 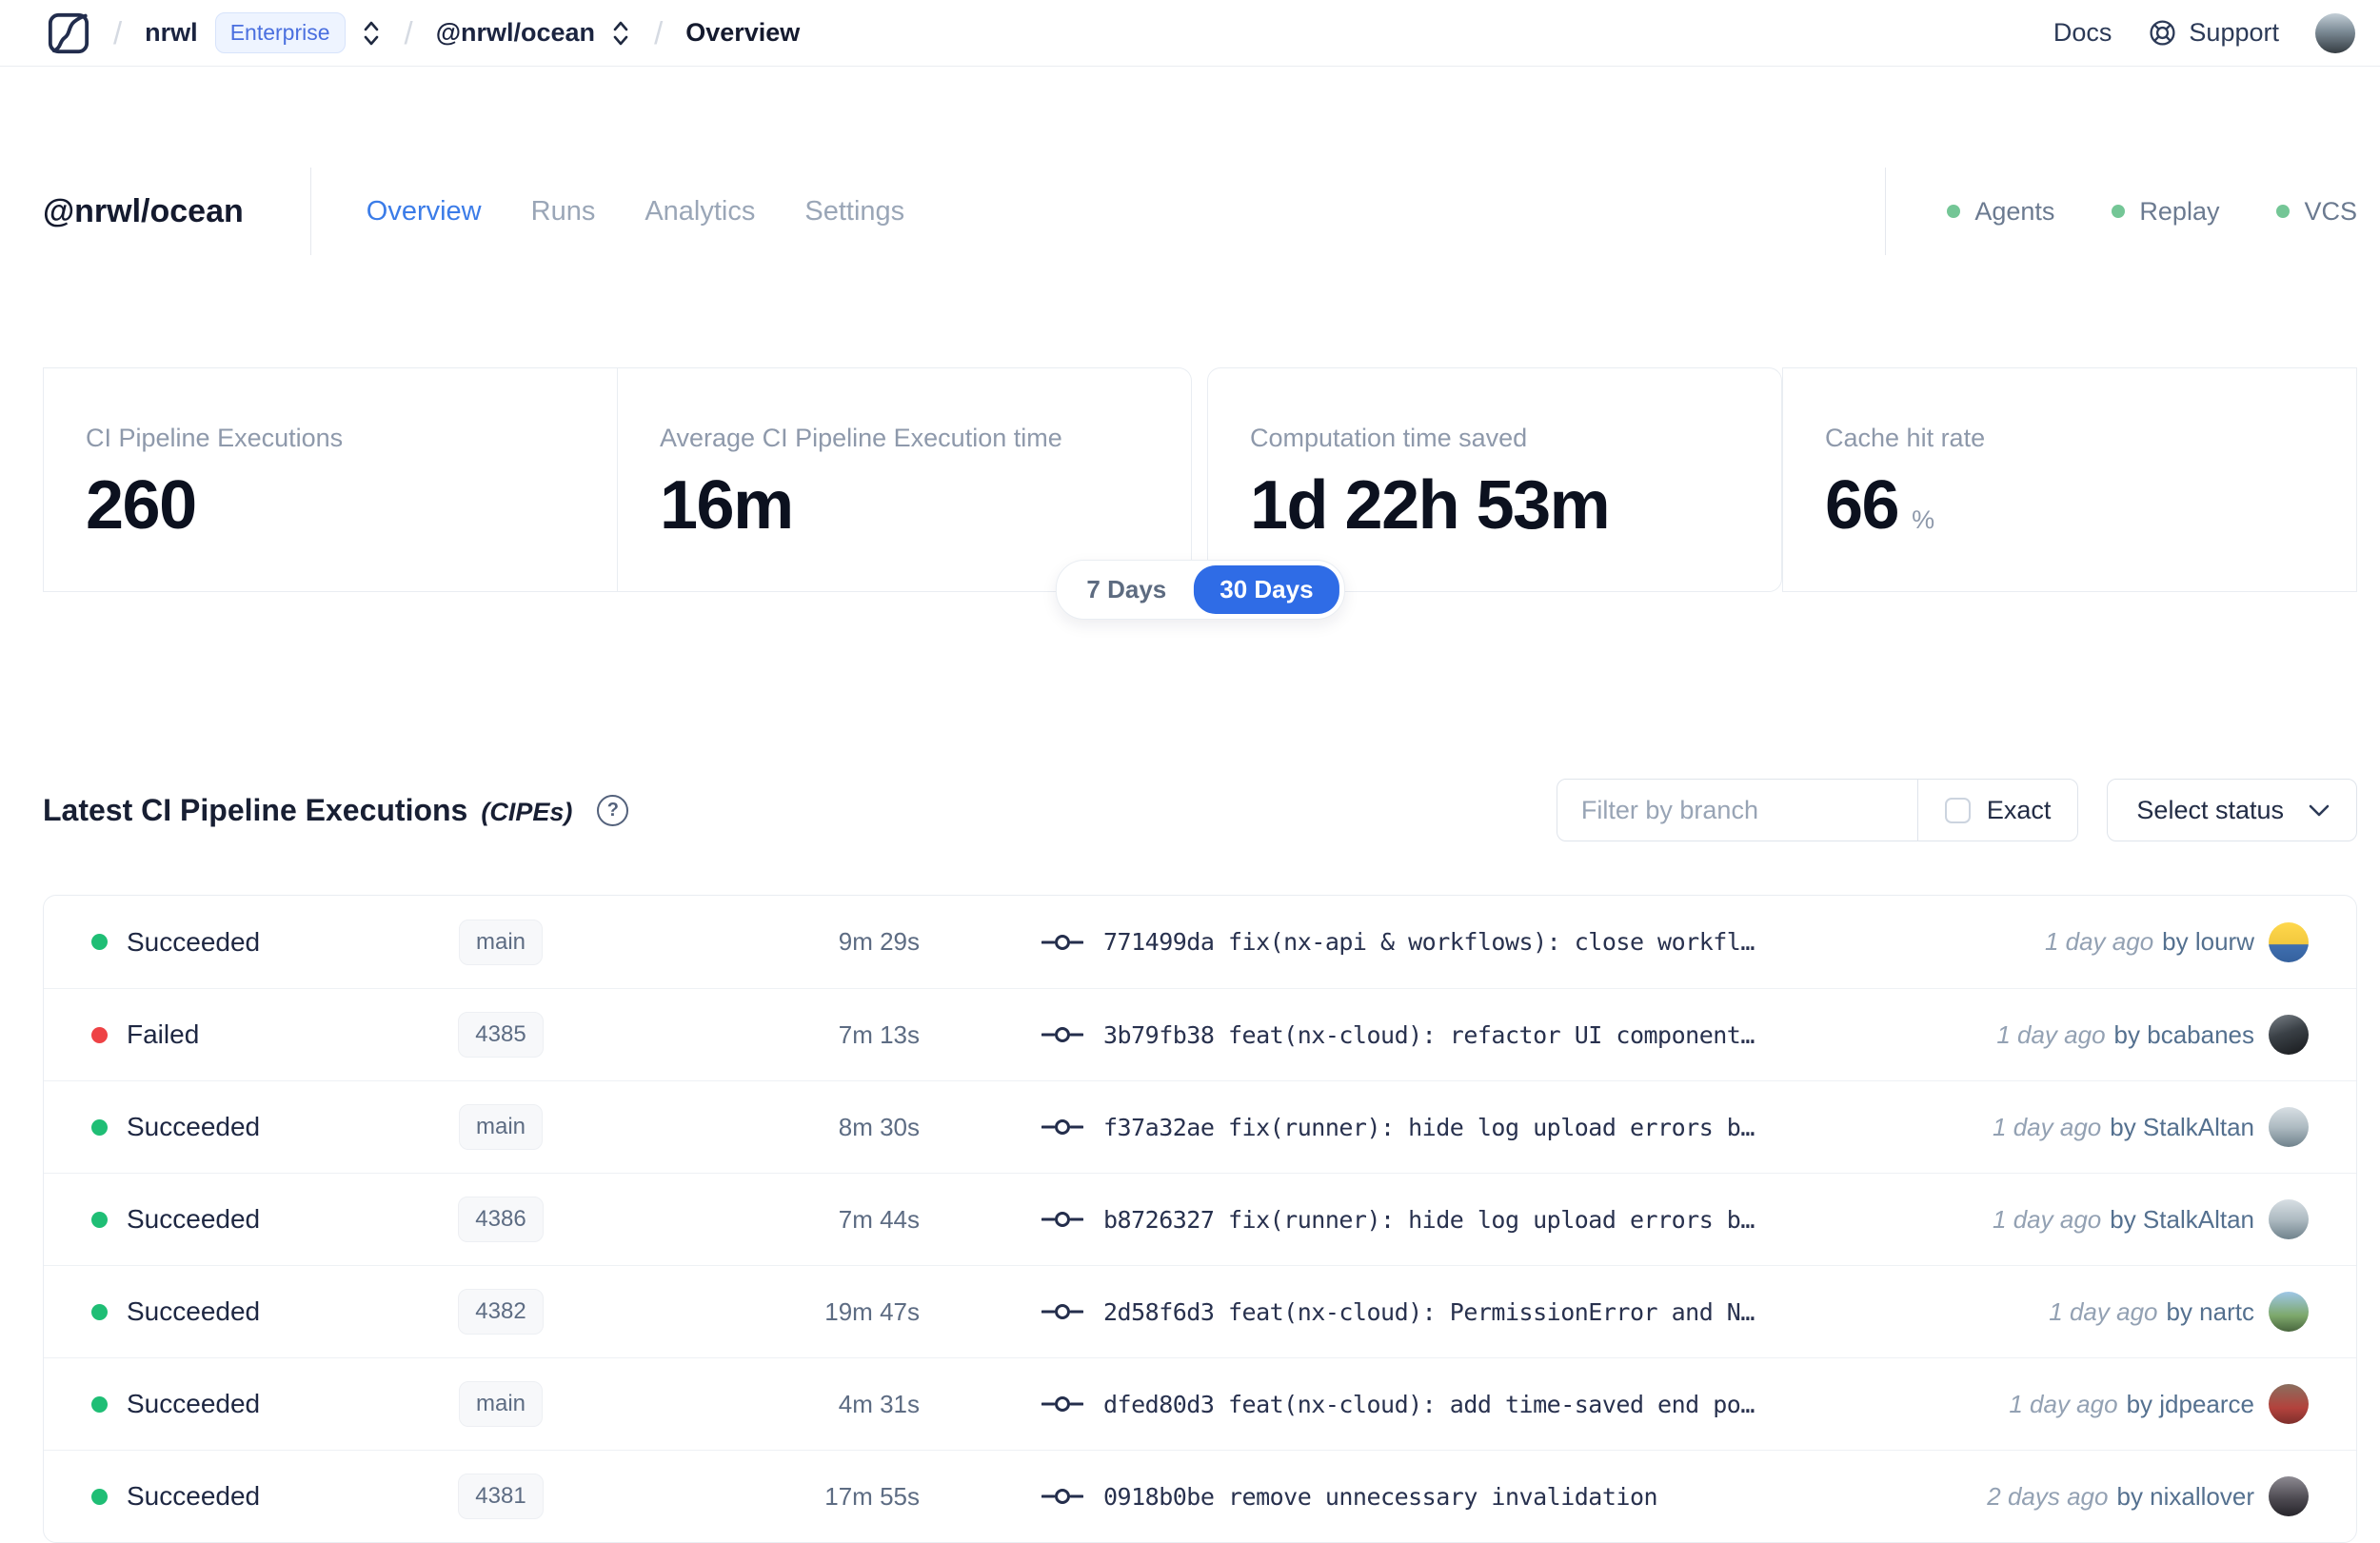 What do you see at coordinates (700, 211) in the screenshot?
I see `workspace-tab: Analytics` at bounding box center [700, 211].